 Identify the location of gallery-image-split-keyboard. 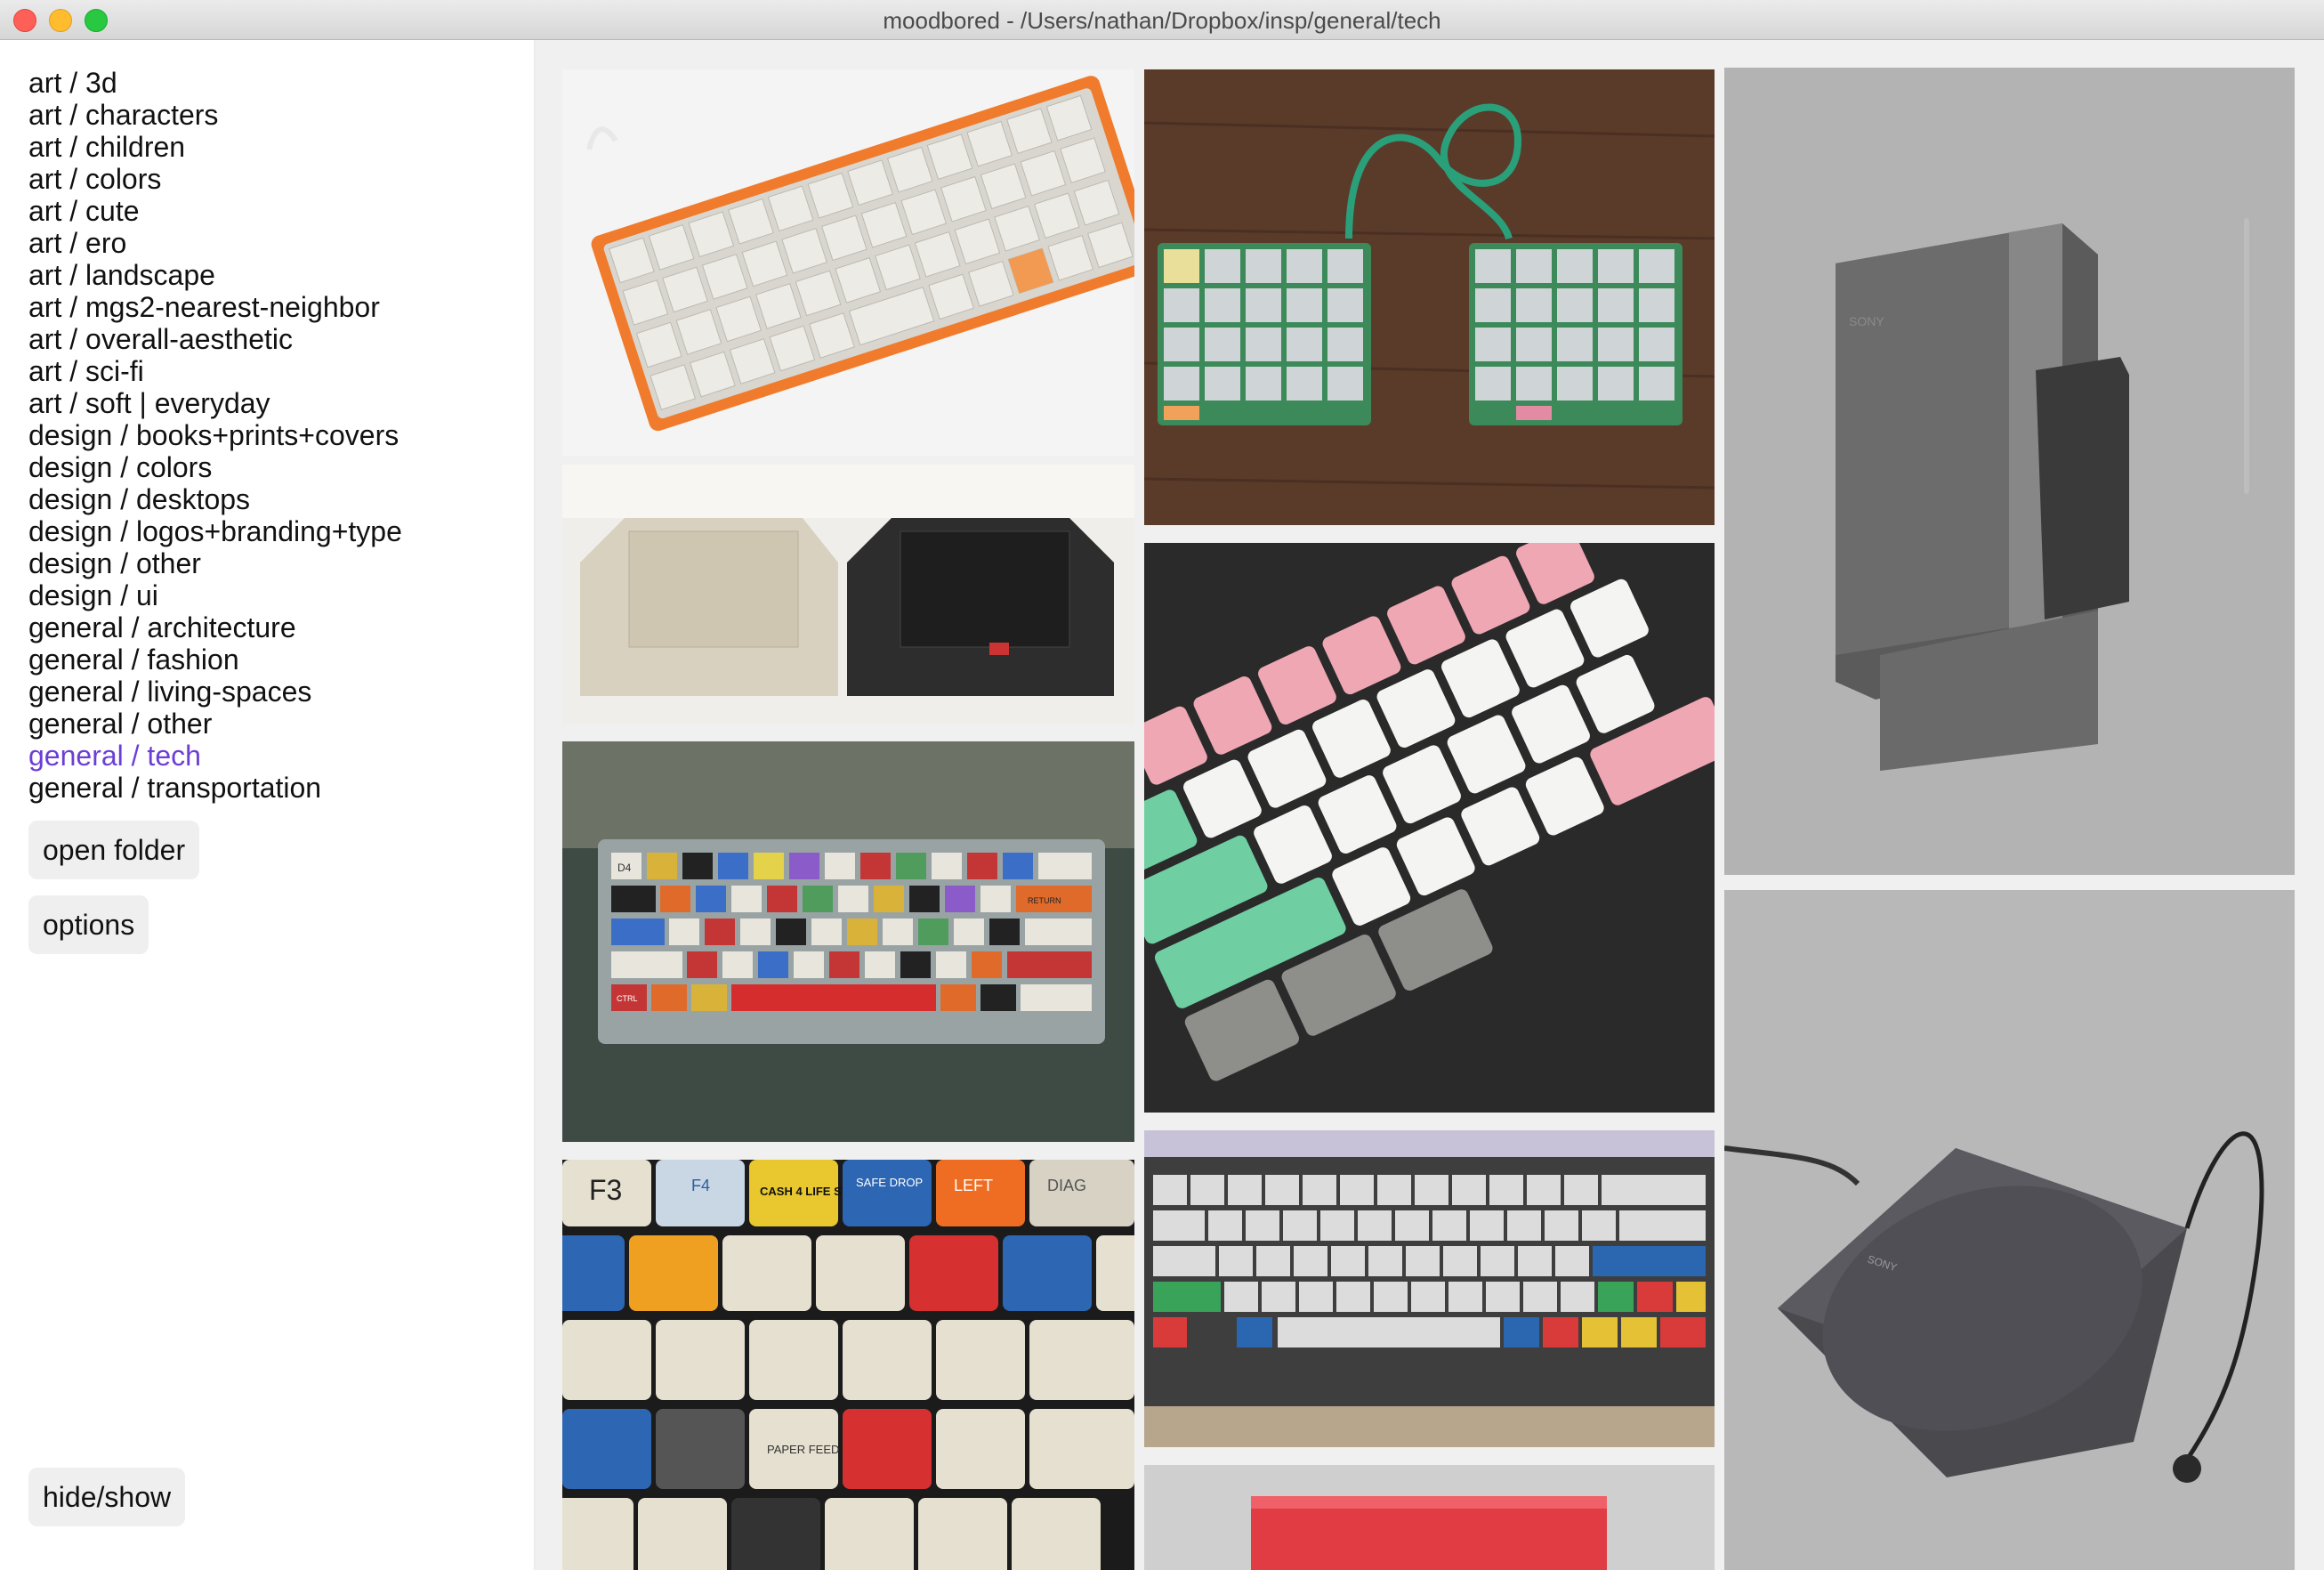
(1429, 297).